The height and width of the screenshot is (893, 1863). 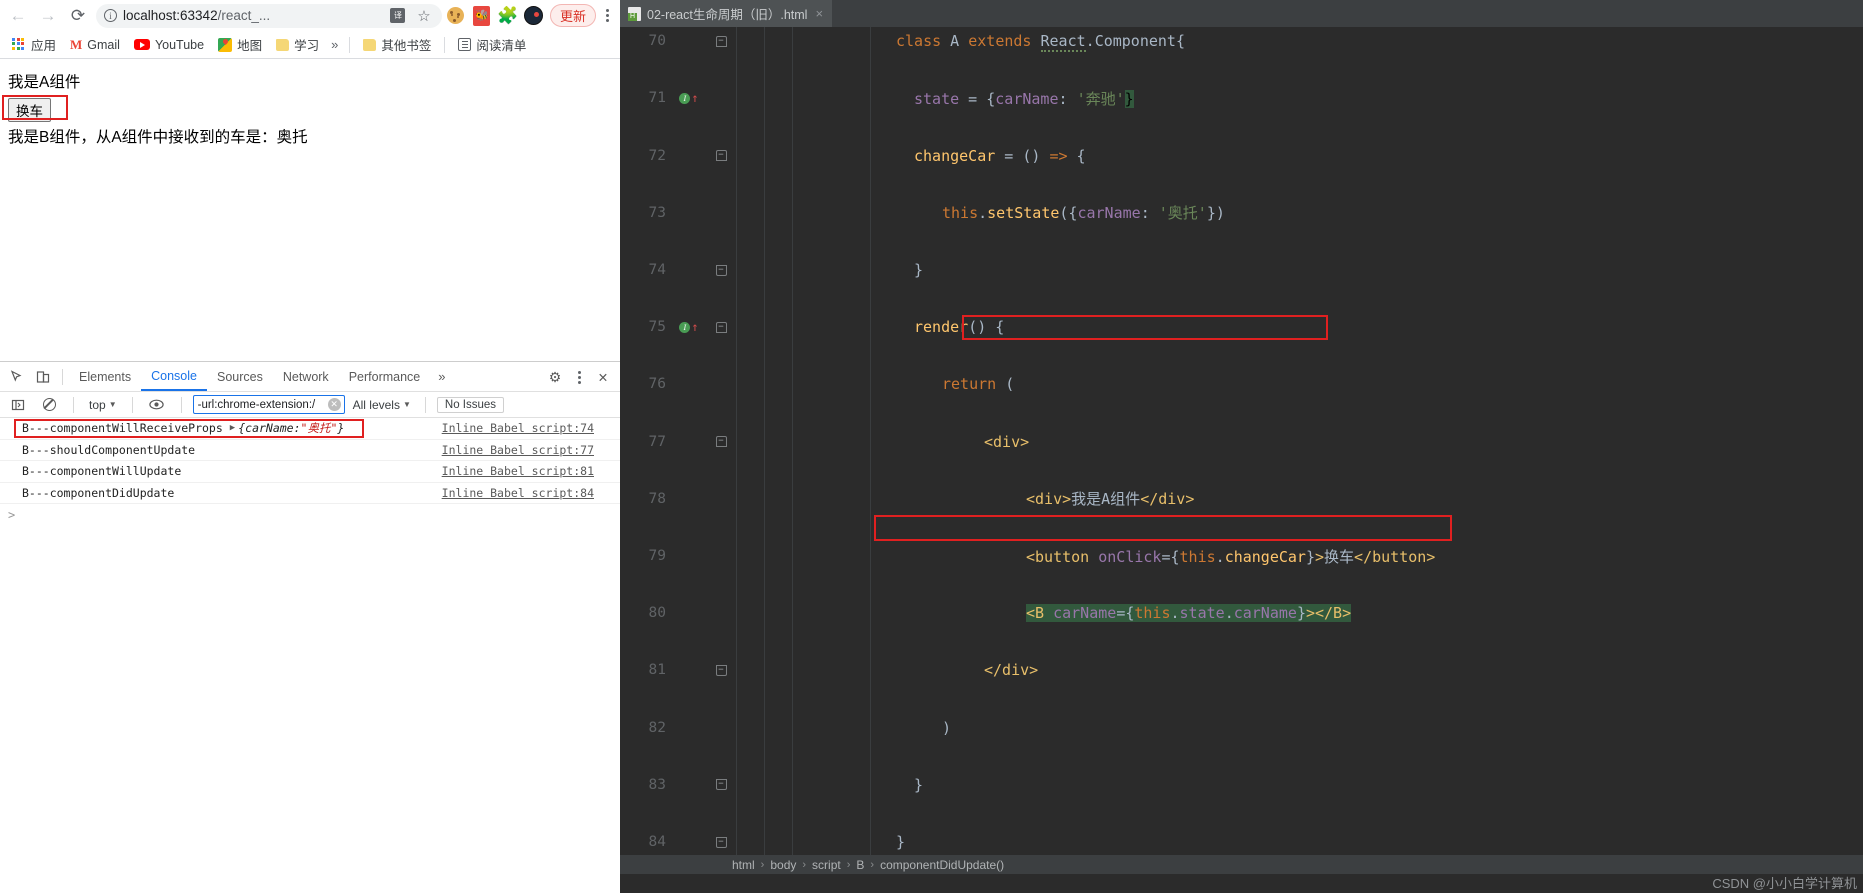 What do you see at coordinates (534, 16) in the screenshot?
I see `profile-extension-icon` at bounding box center [534, 16].